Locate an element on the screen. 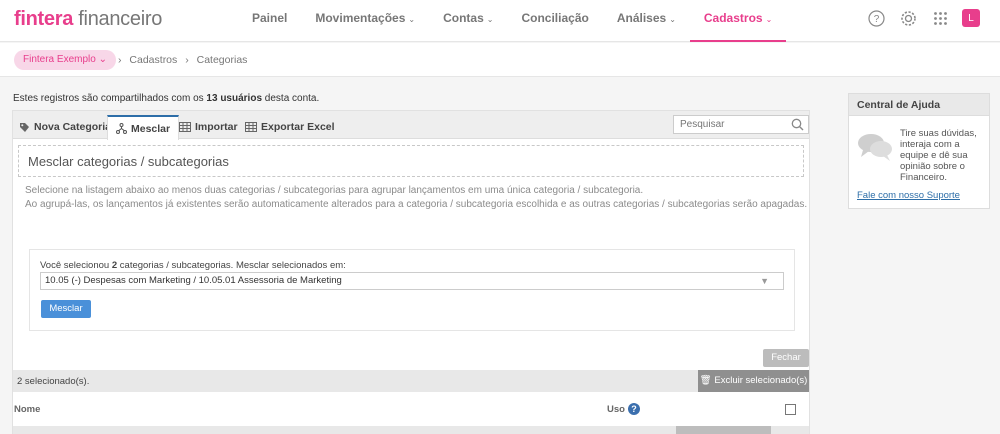  search-icon is located at coordinates (797, 124).